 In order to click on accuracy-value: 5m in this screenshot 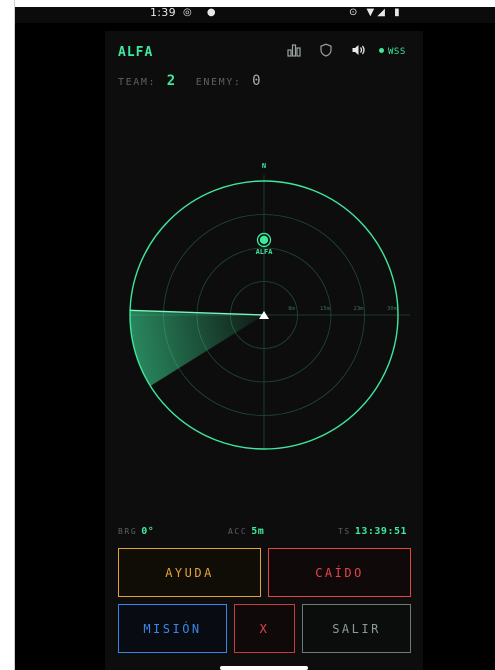, I will do `click(258, 531)`.